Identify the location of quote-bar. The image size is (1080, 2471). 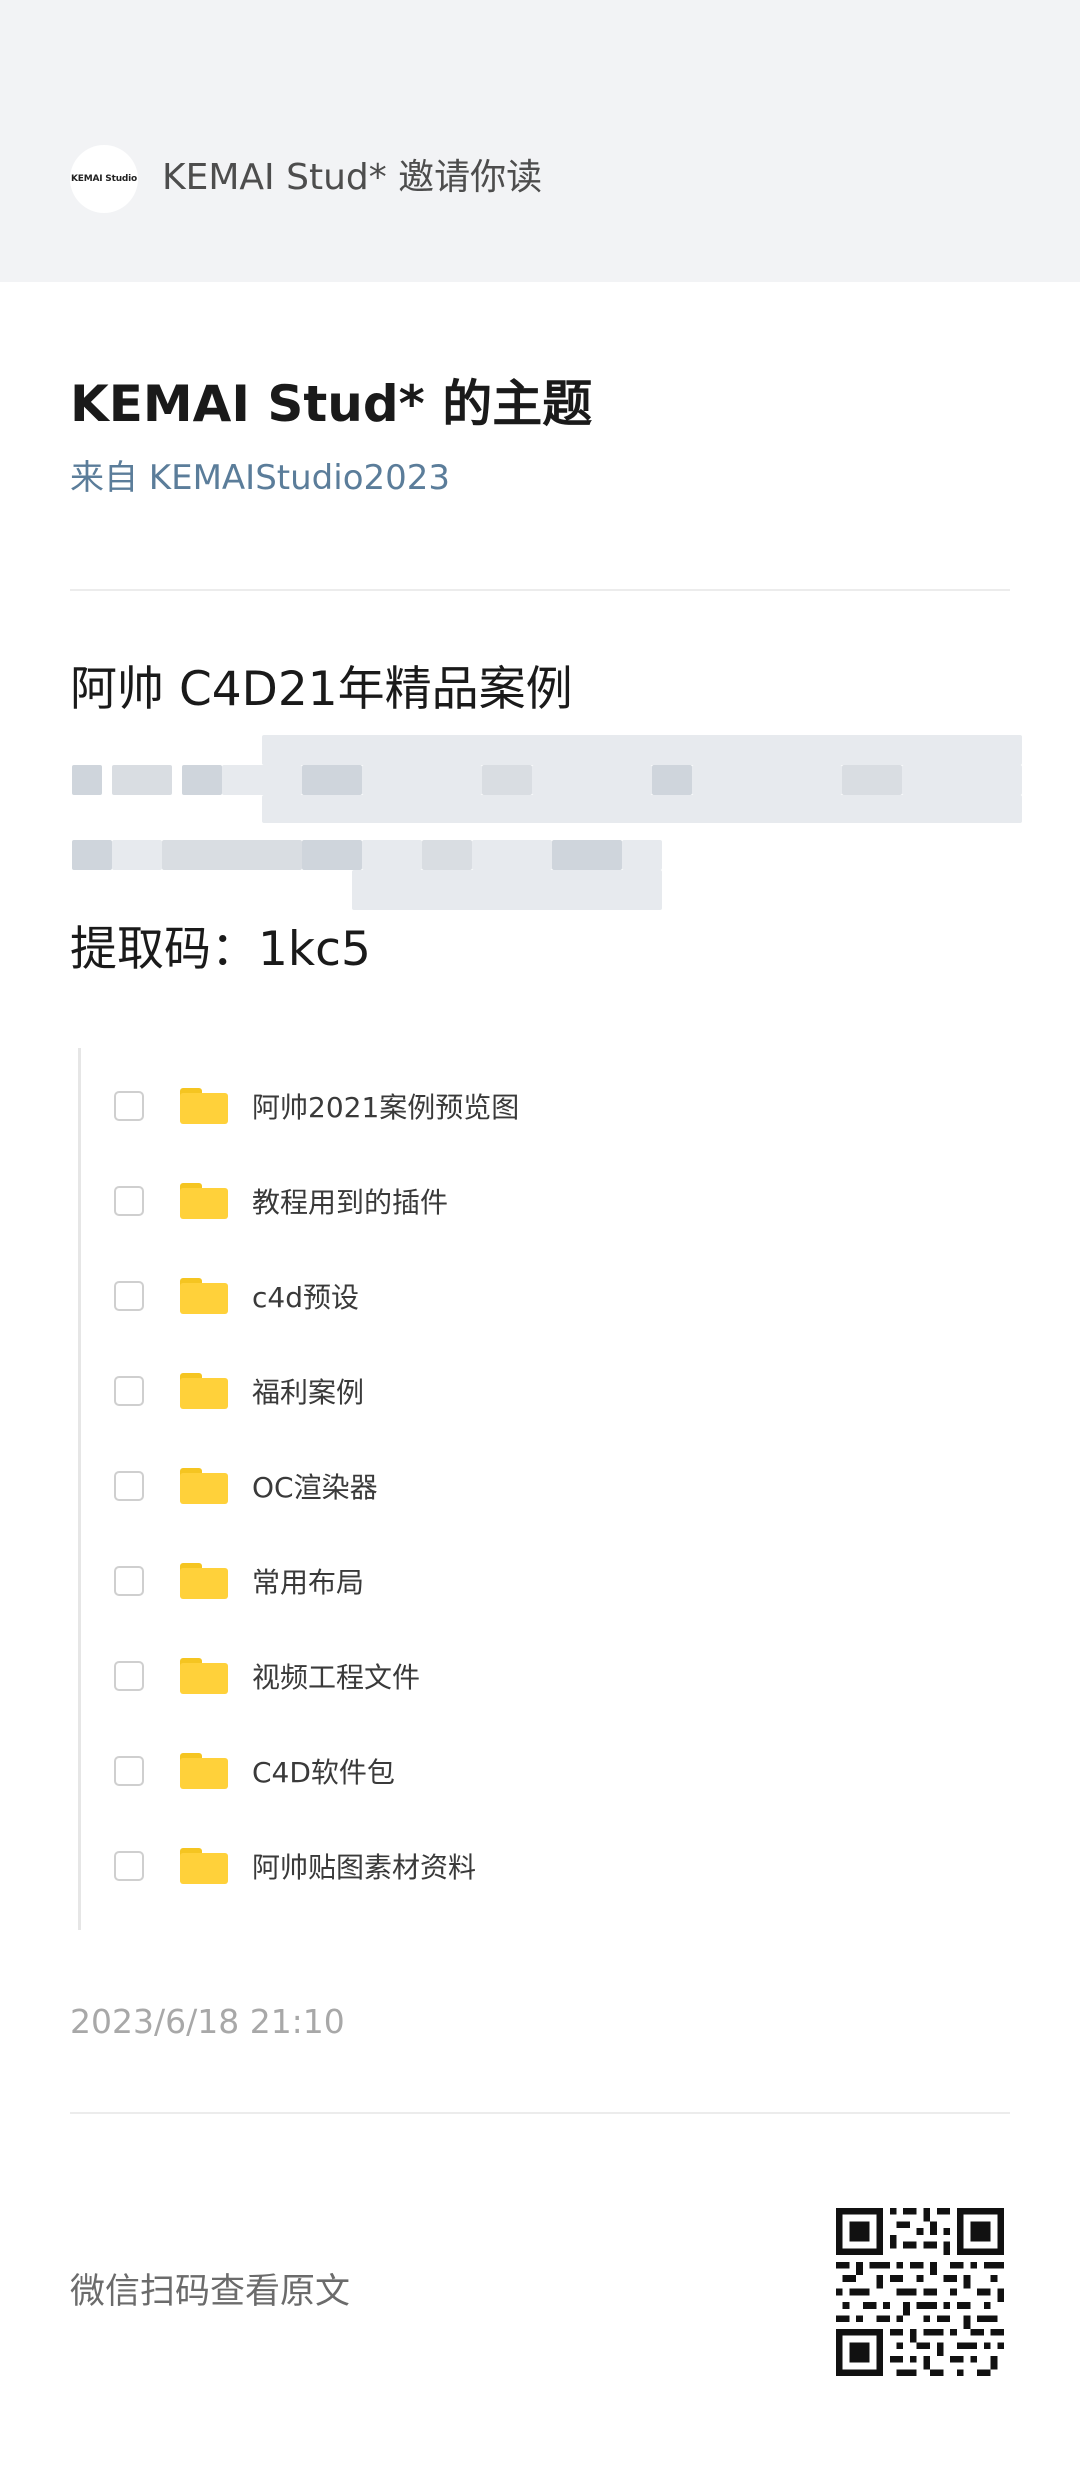
(79, 1489).